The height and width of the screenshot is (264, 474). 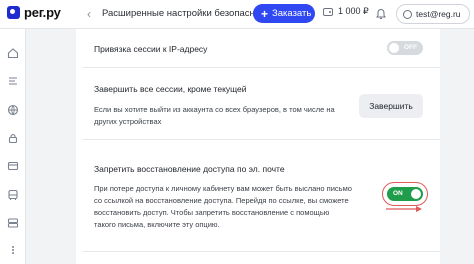 What do you see at coordinates (438, 14) in the screenshot?
I see `account-email: test@reg.ru` at bounding box center [438, 14].